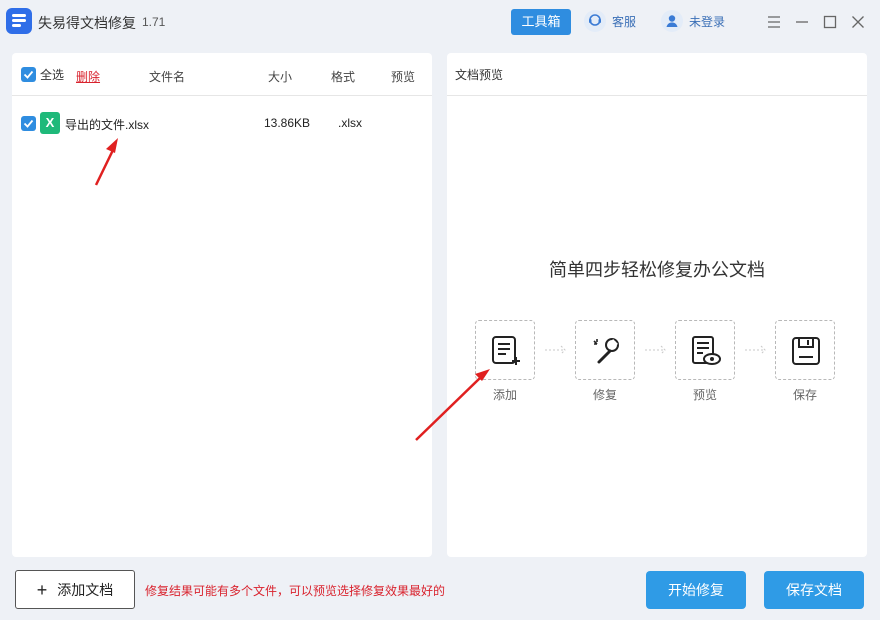 The height and width of the screenshot is (620, 880). I want to click on login-link: 未登录, so click(693, 21).